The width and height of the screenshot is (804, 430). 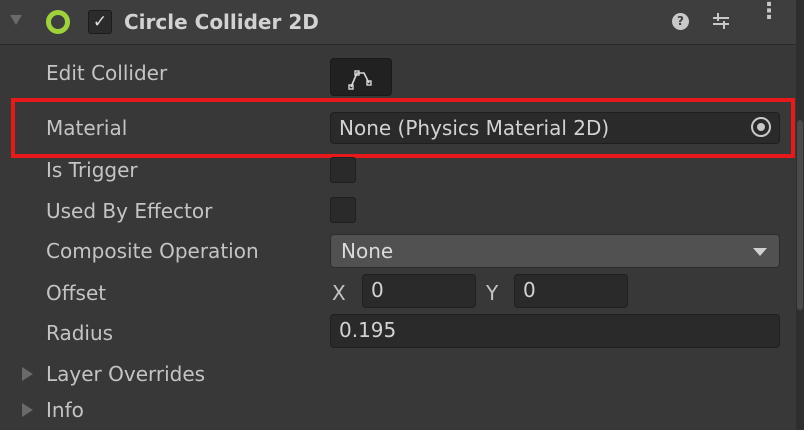 What do you see at coordinates (367, 251) in the screenshot?
I see `composite-operation-value: None` at bounding box center [367, 251].